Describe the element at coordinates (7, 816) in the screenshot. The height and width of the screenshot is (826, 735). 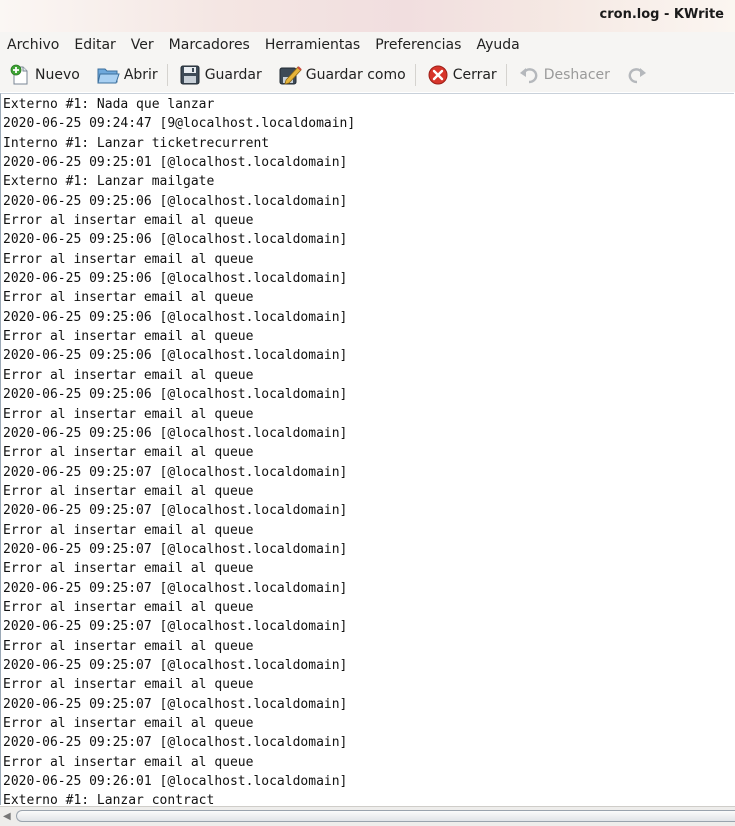
I see `scroll-left-arrow-icon: ◀` at that location.